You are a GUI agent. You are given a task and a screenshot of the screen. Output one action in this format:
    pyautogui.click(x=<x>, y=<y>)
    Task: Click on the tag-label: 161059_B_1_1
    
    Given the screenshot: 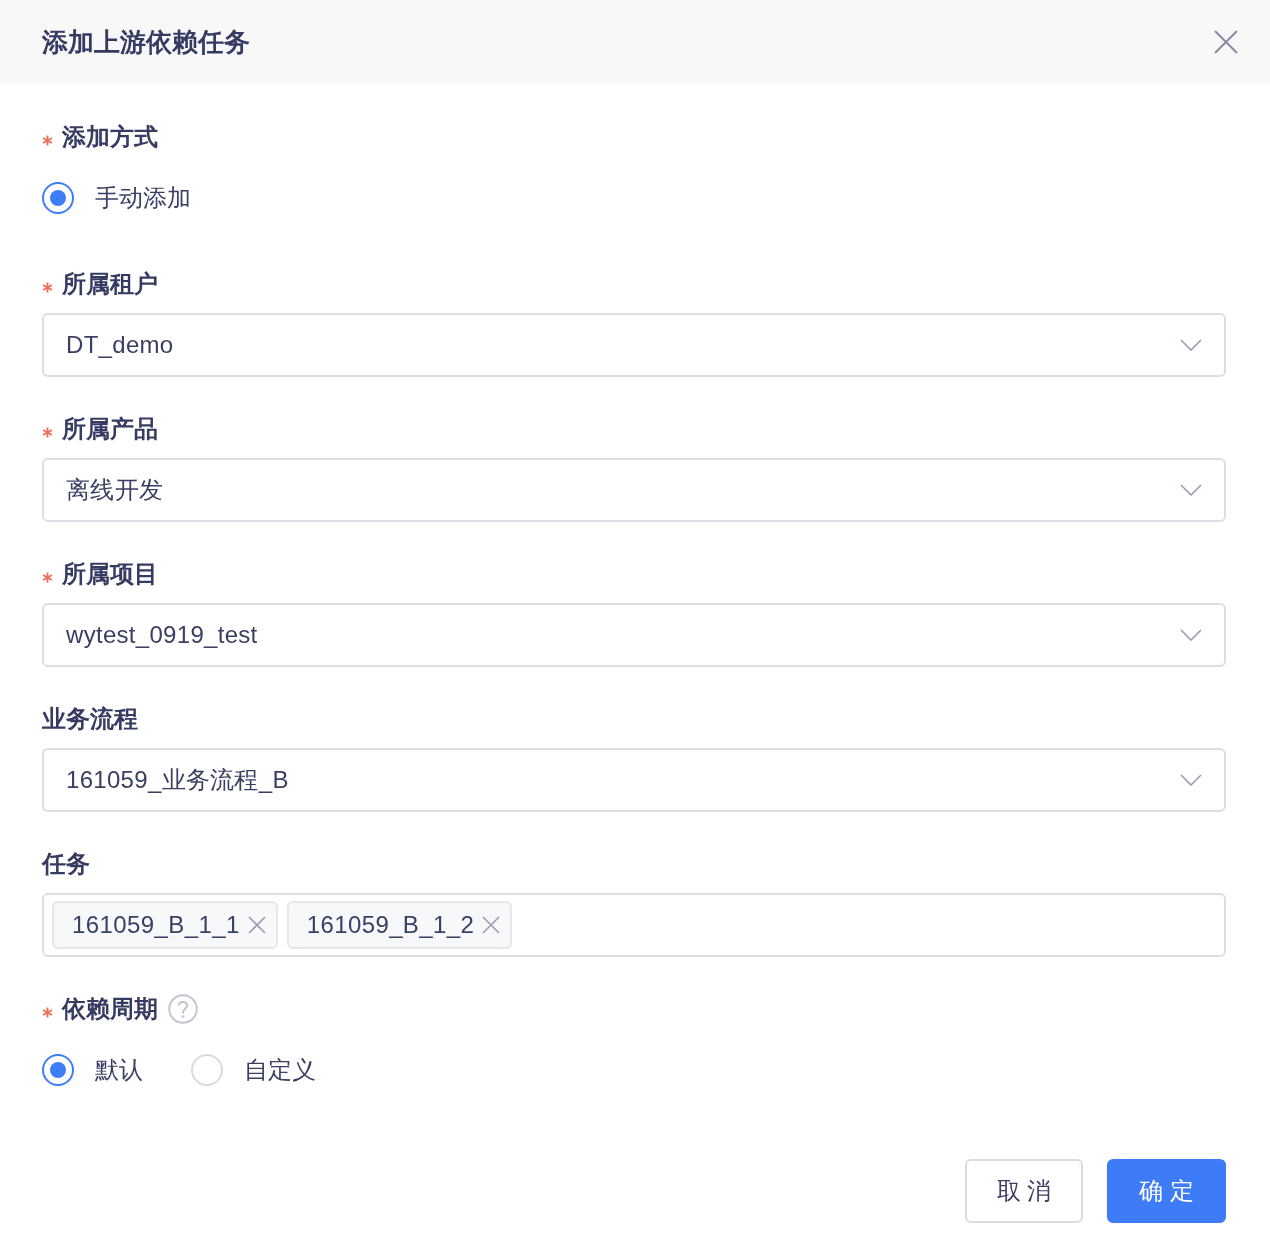 What is the action you would take?
    pyautogui.click(x=156, y=925)
    